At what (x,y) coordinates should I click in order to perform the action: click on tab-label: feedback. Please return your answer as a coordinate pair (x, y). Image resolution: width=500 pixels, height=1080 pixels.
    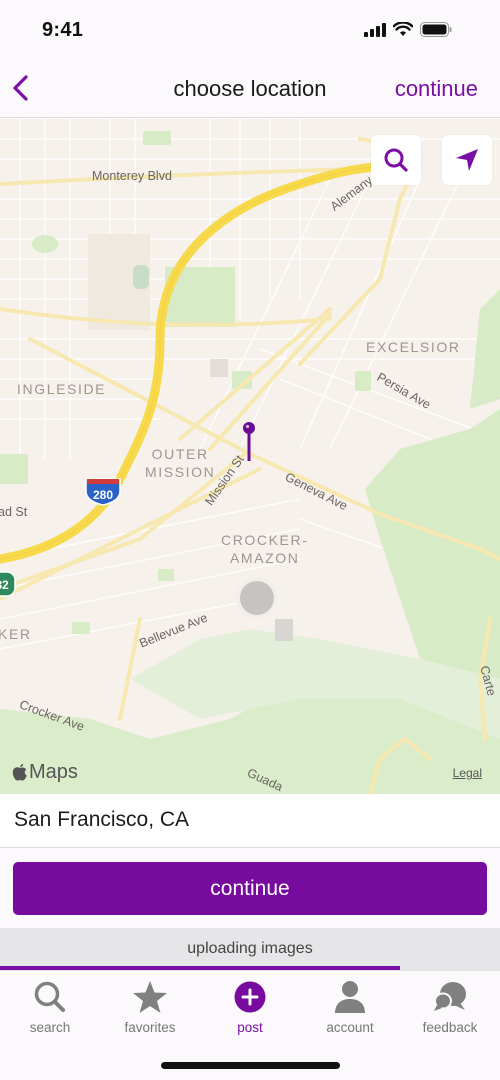
    Looking at the image, I should click on (450, 1027).